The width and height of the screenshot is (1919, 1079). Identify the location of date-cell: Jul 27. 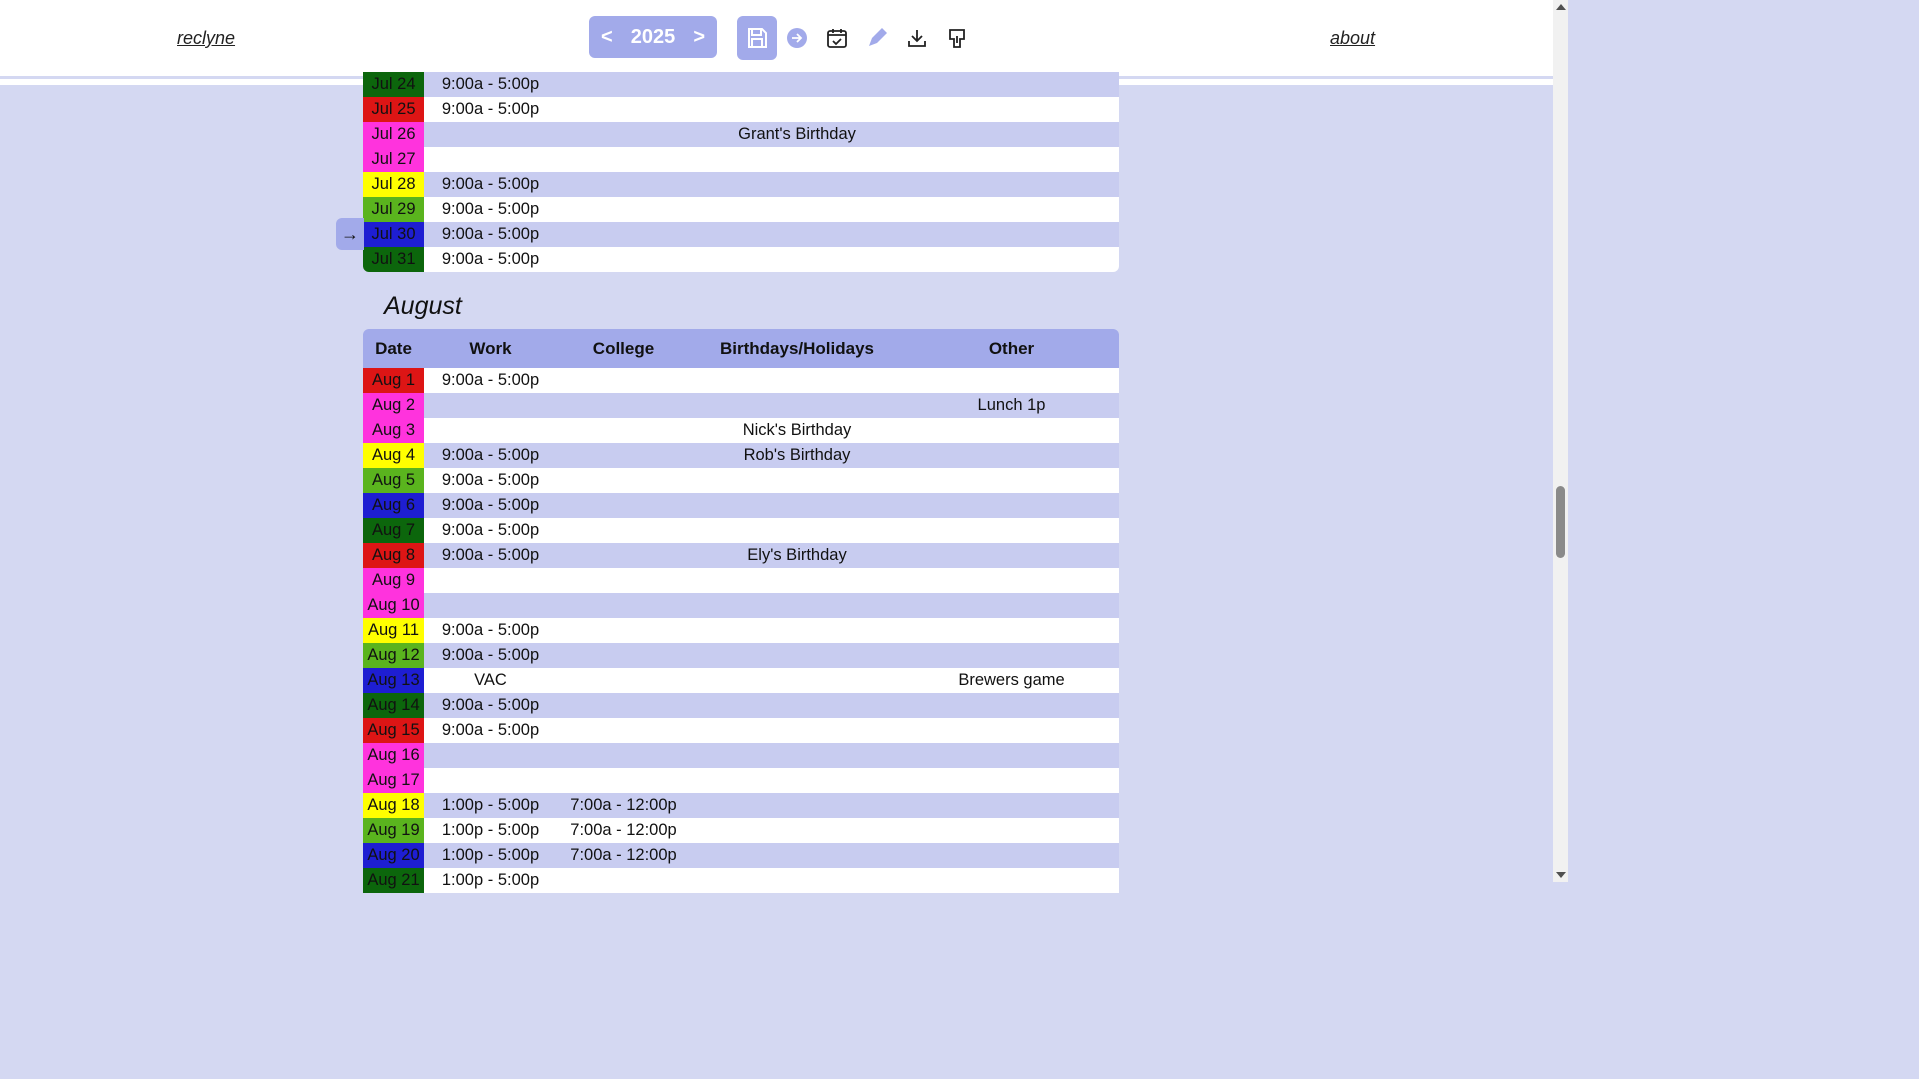
(393, 159).